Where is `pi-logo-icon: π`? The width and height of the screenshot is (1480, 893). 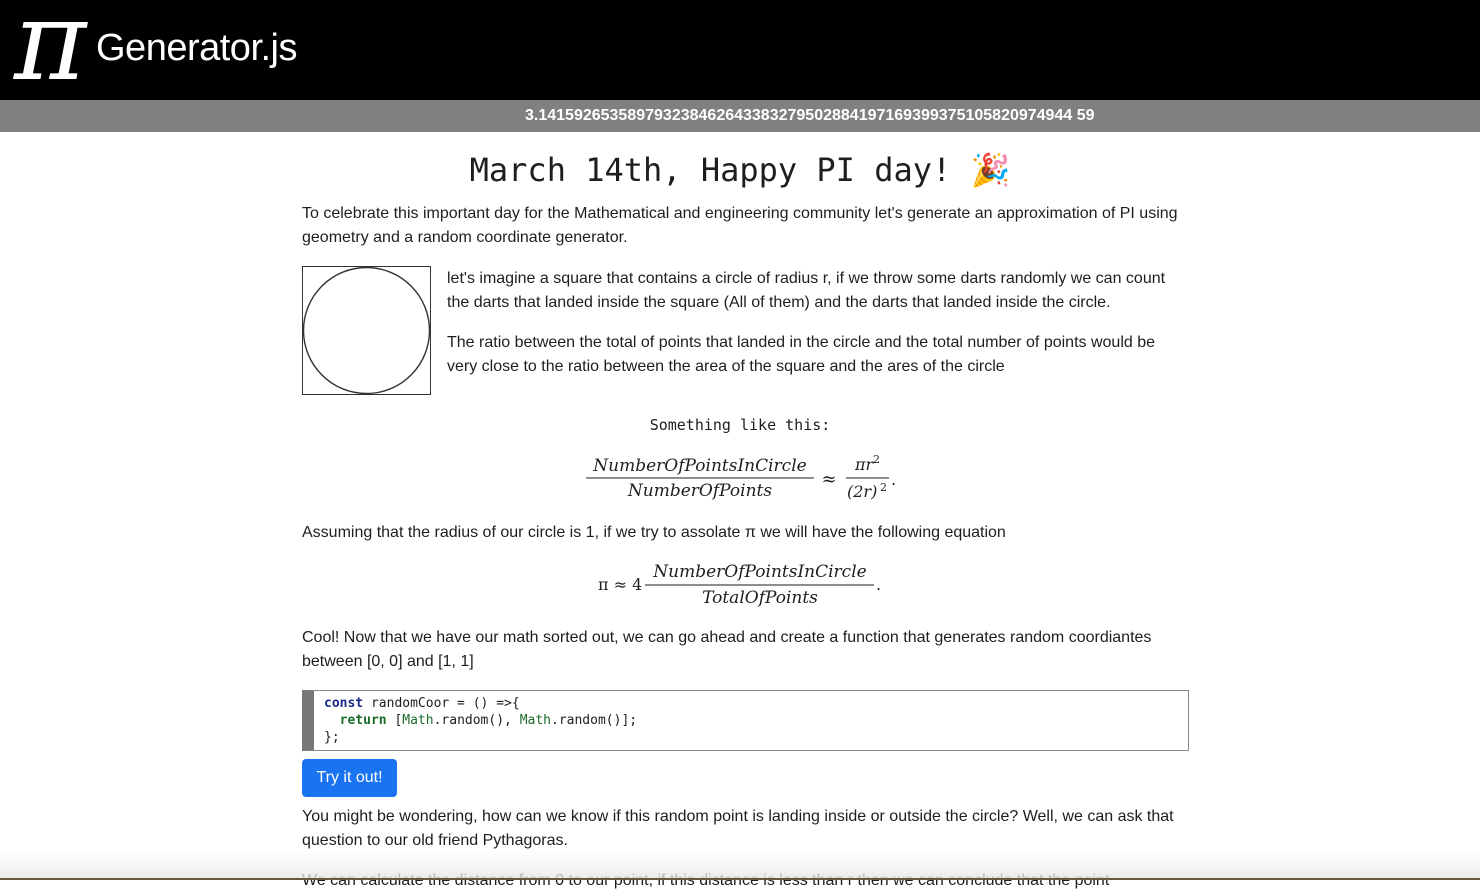 pi-logo-icon: π is located at coordinates (50, 52).